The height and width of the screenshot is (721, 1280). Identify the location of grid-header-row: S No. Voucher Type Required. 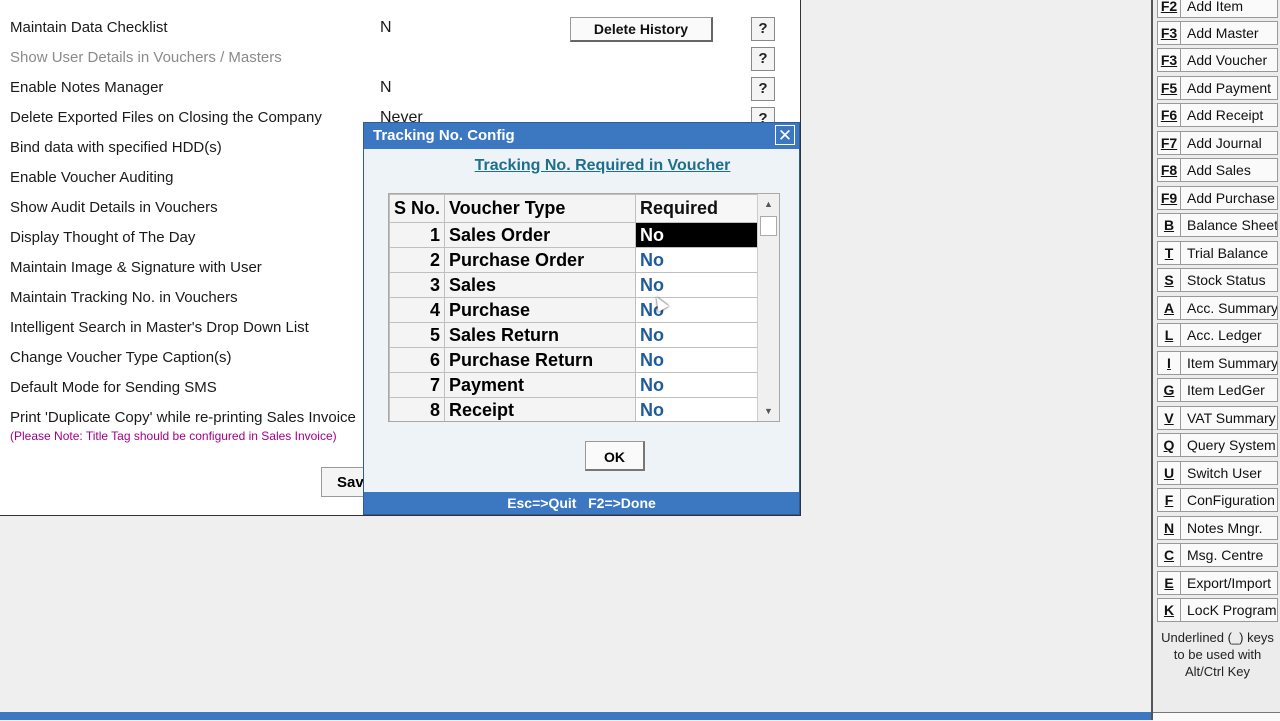
(576, 208).